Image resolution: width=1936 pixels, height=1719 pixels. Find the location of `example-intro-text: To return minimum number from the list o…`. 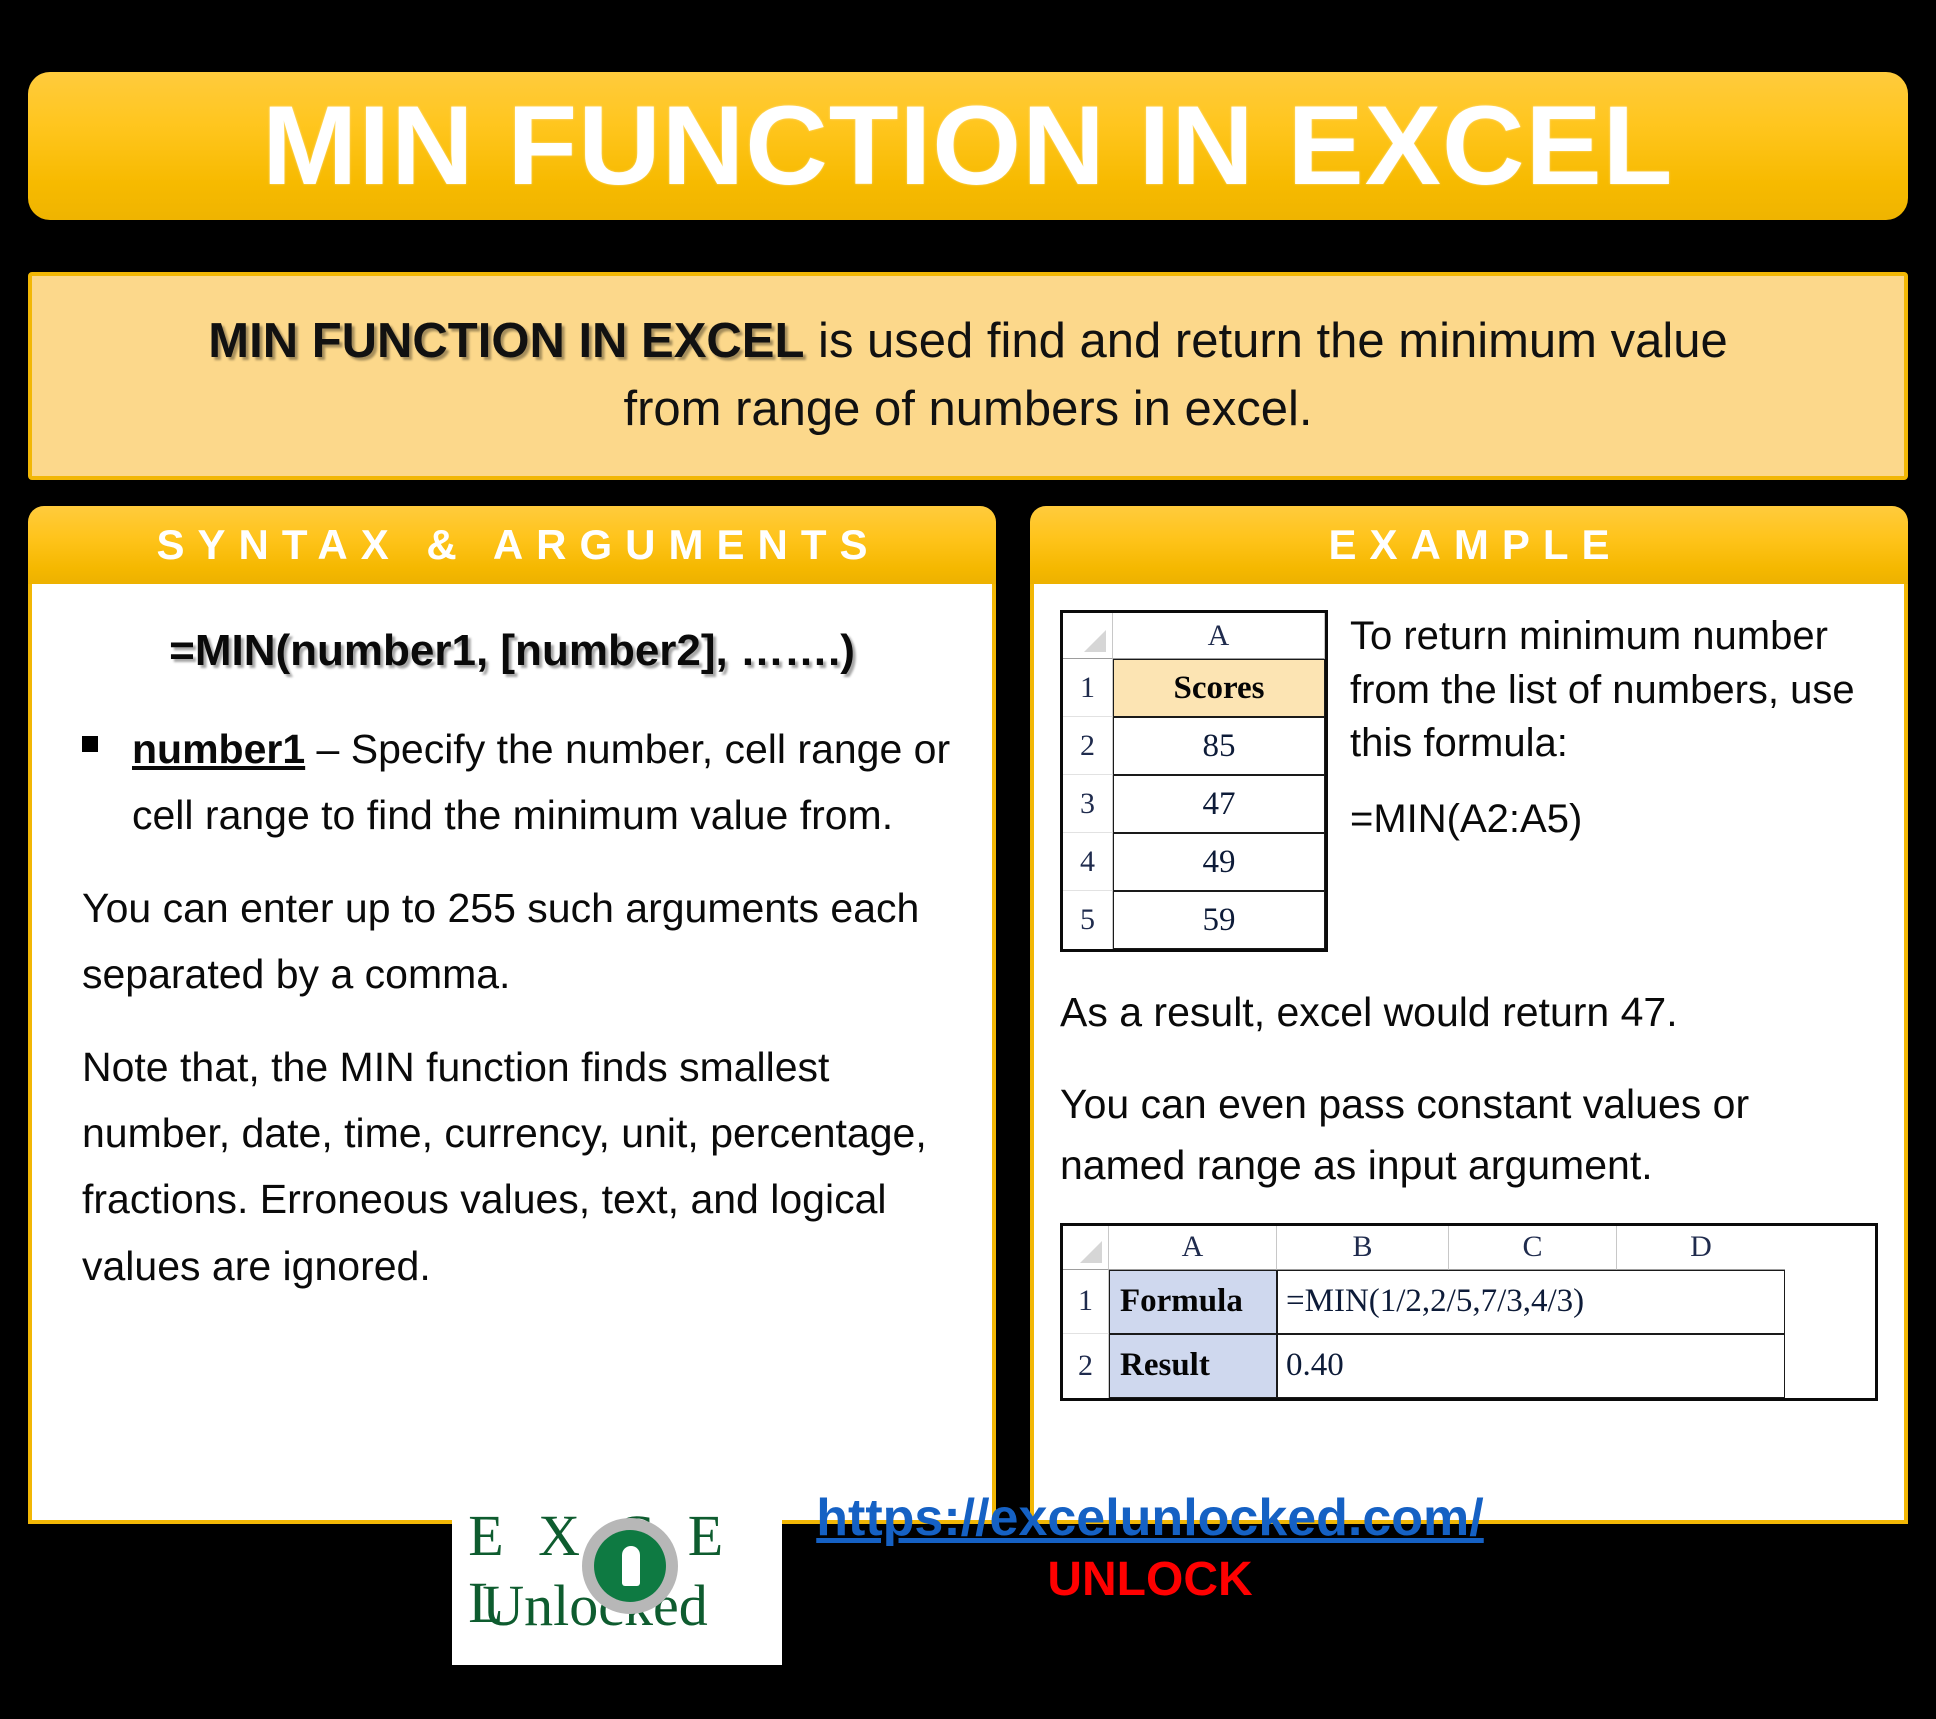

example-intro-text: To return minimum number from the list o… is located at coordinates (1602, 690).